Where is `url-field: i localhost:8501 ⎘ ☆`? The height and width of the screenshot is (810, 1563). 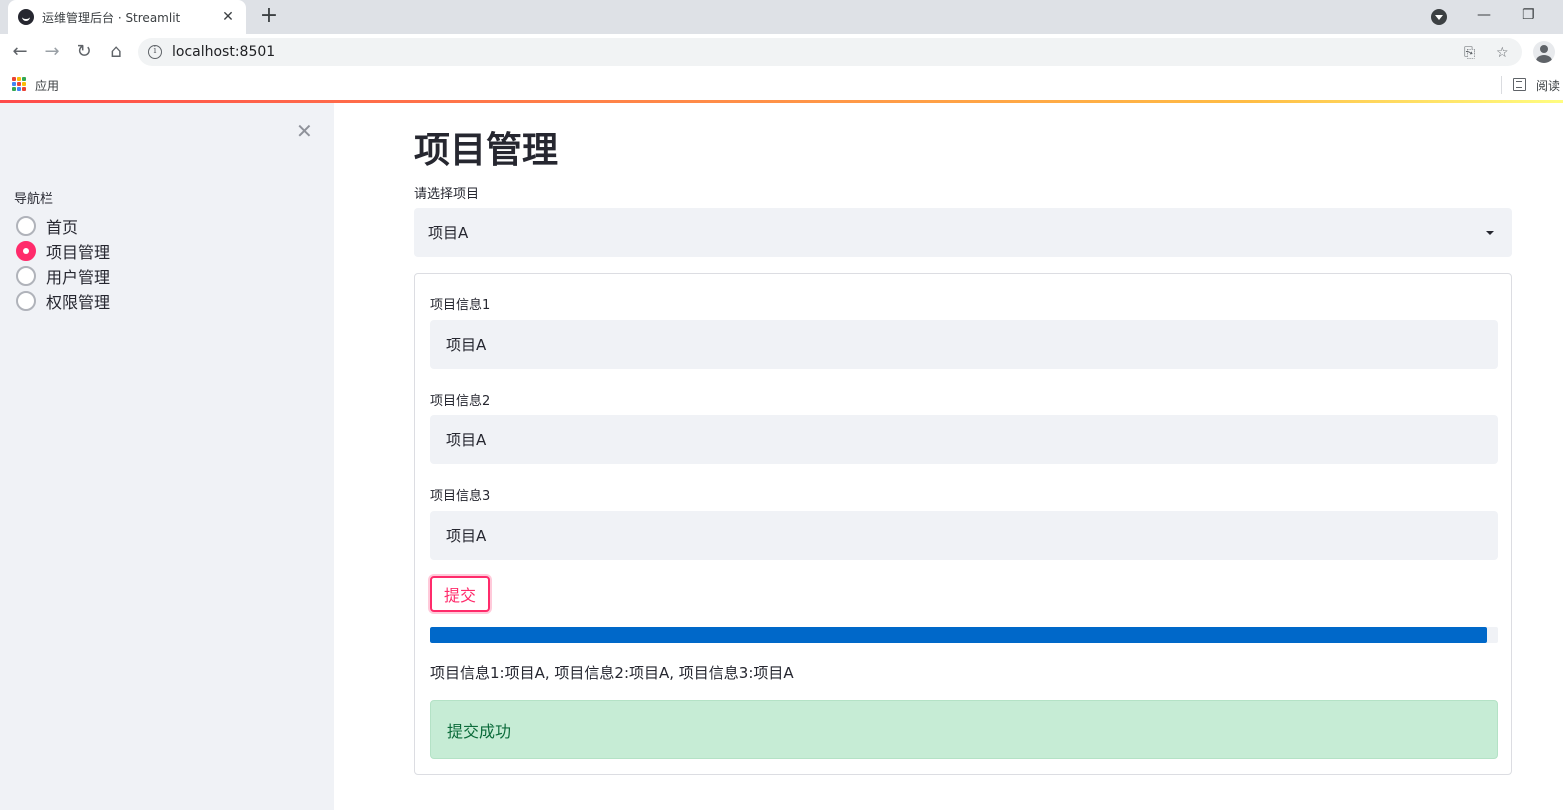 url-field: i localhost:8501 ⎘ ☆ is located at coordinates (830, 52).